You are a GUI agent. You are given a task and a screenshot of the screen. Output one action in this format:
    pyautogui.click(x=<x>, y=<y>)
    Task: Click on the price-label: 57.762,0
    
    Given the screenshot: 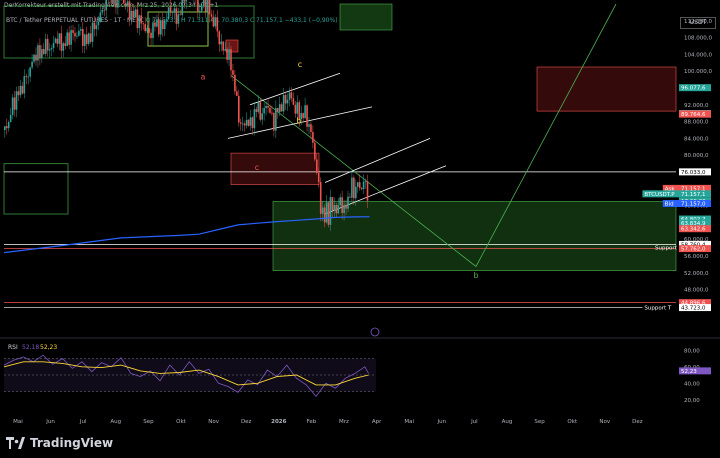 What is the action you would take?
    pyautogui.click(x=693, y=250)
    